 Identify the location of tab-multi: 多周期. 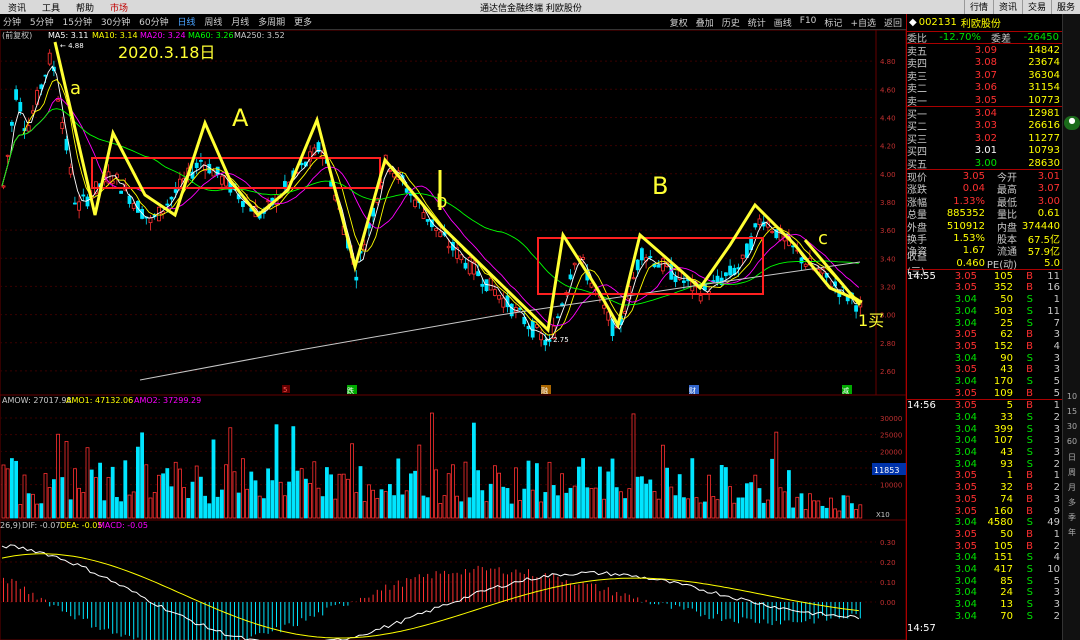
(271, 23).